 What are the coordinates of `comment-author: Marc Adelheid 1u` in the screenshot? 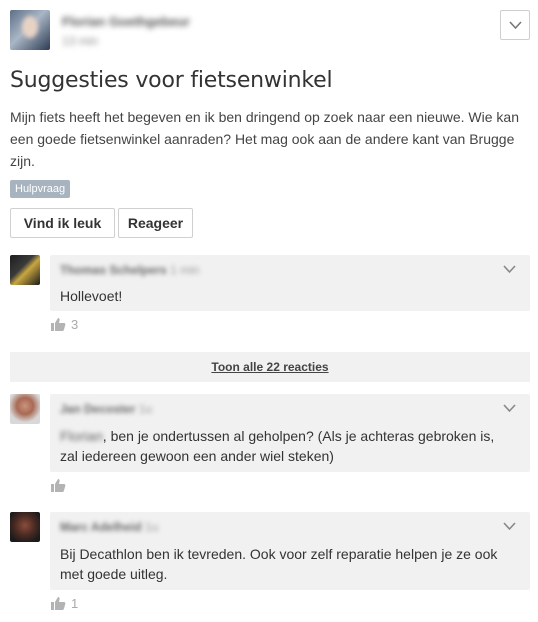 It's located at (109, 527).